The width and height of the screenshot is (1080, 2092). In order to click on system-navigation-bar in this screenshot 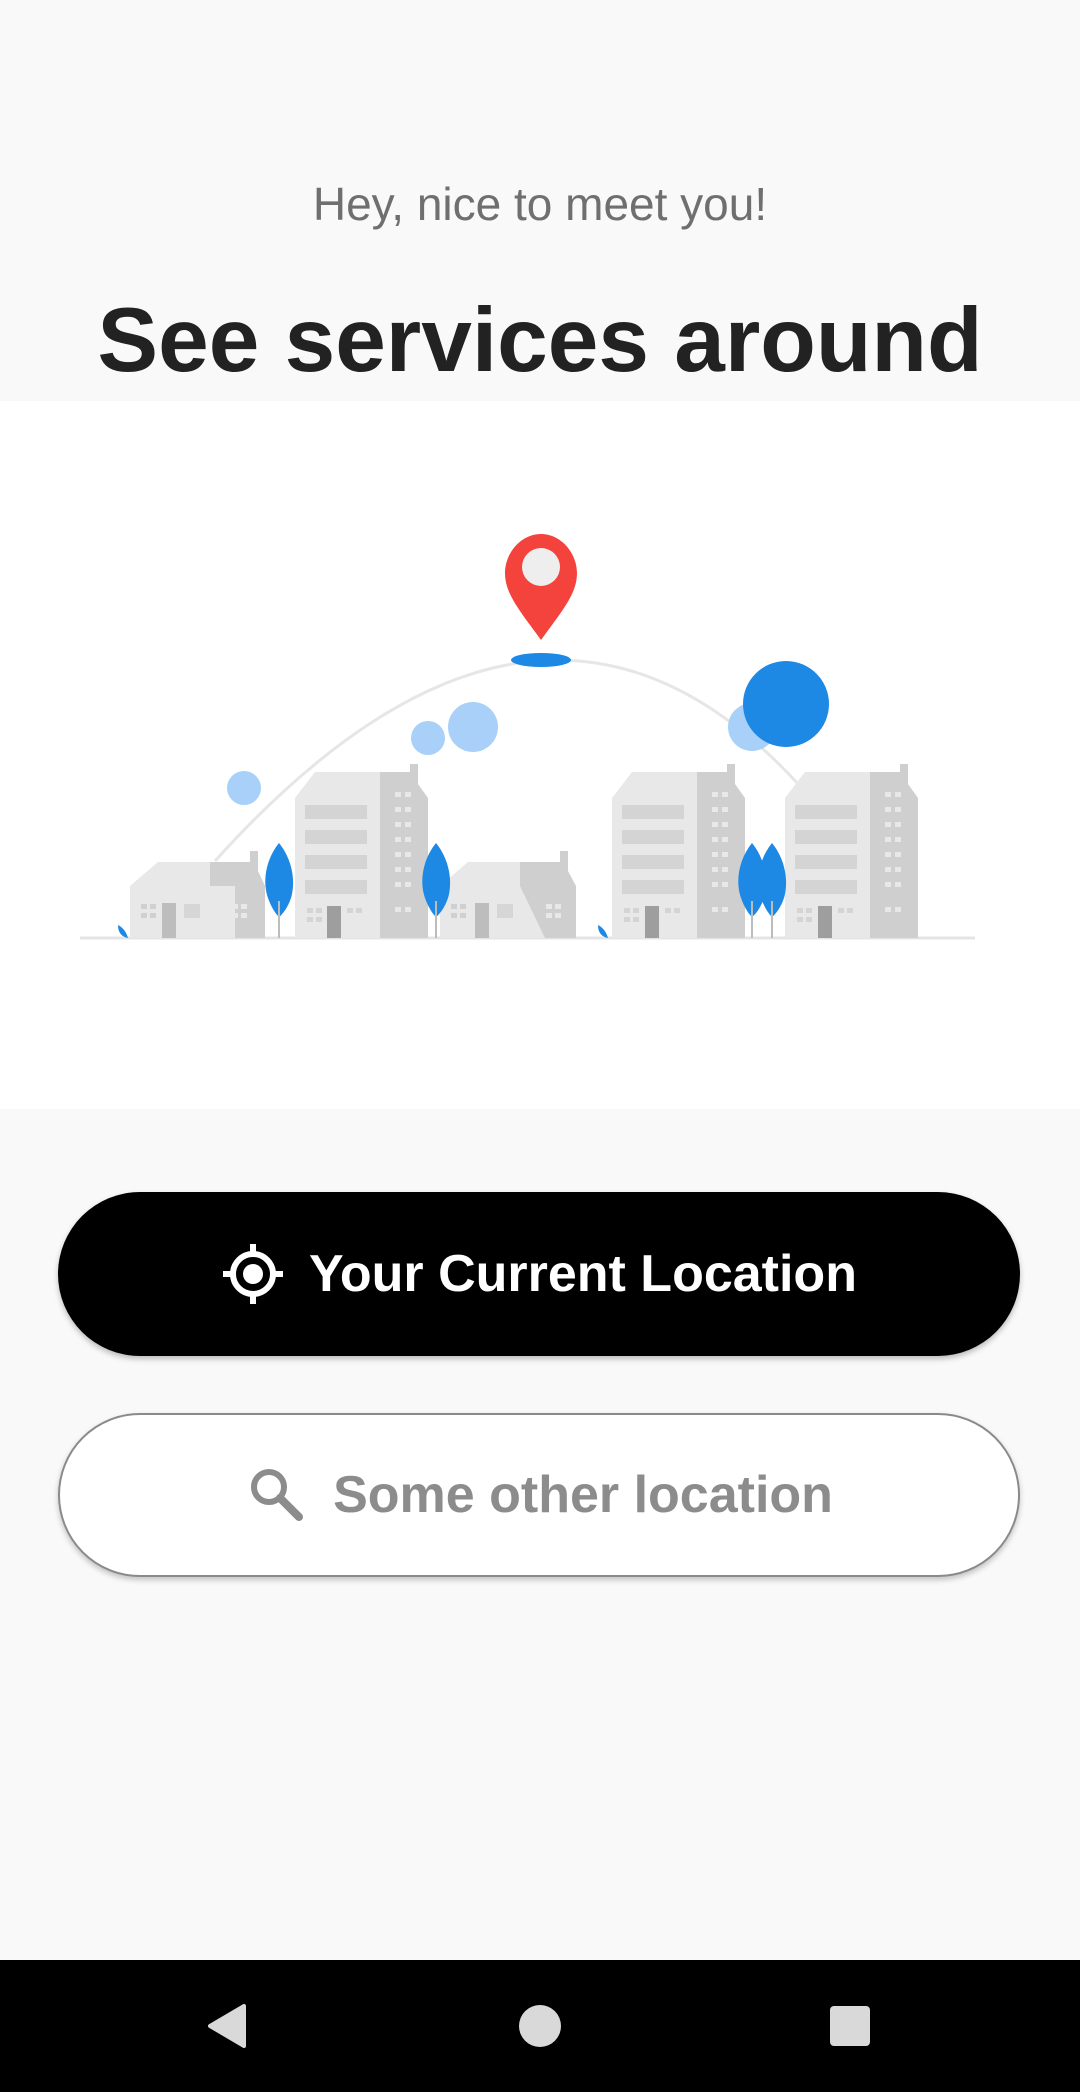, I will do `click(540, 2026)`.